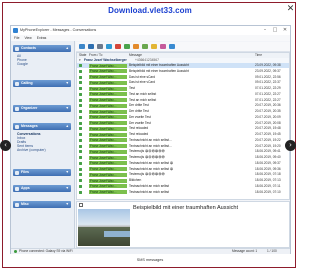  What do you see at coordinates (100, 46) in the screenshot?
I see `settings-icon` at bounding box center [100, 46].